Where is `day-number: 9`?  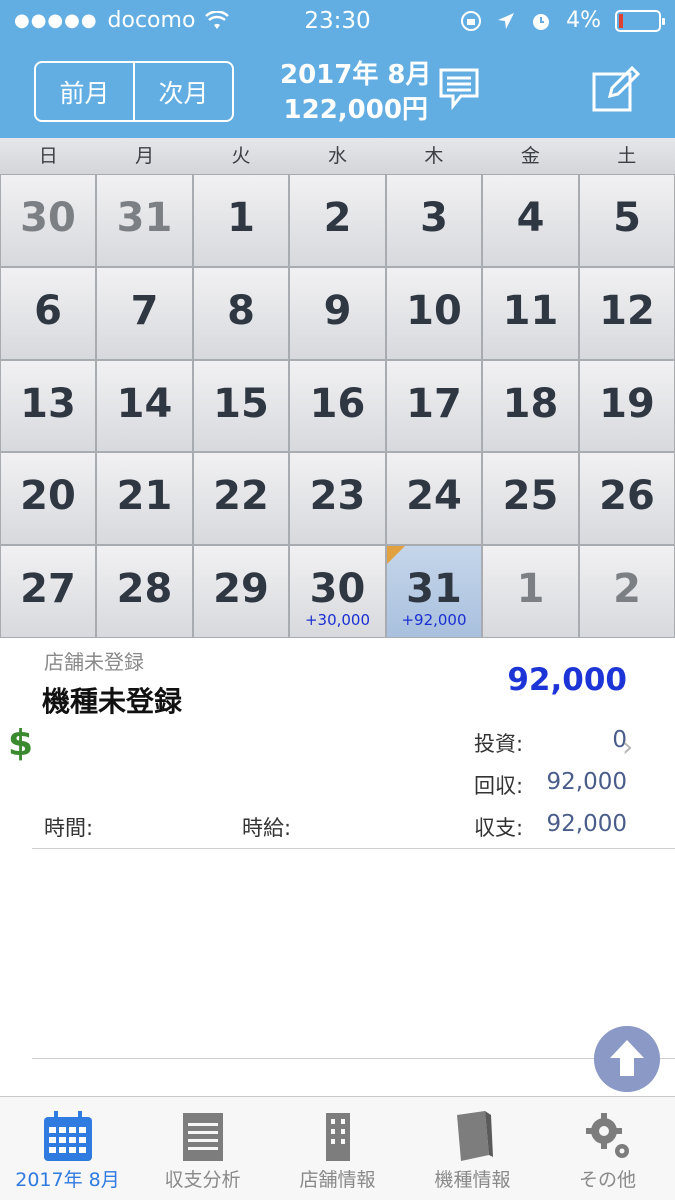 day-number: 9 is located at coordinates (337, 311).